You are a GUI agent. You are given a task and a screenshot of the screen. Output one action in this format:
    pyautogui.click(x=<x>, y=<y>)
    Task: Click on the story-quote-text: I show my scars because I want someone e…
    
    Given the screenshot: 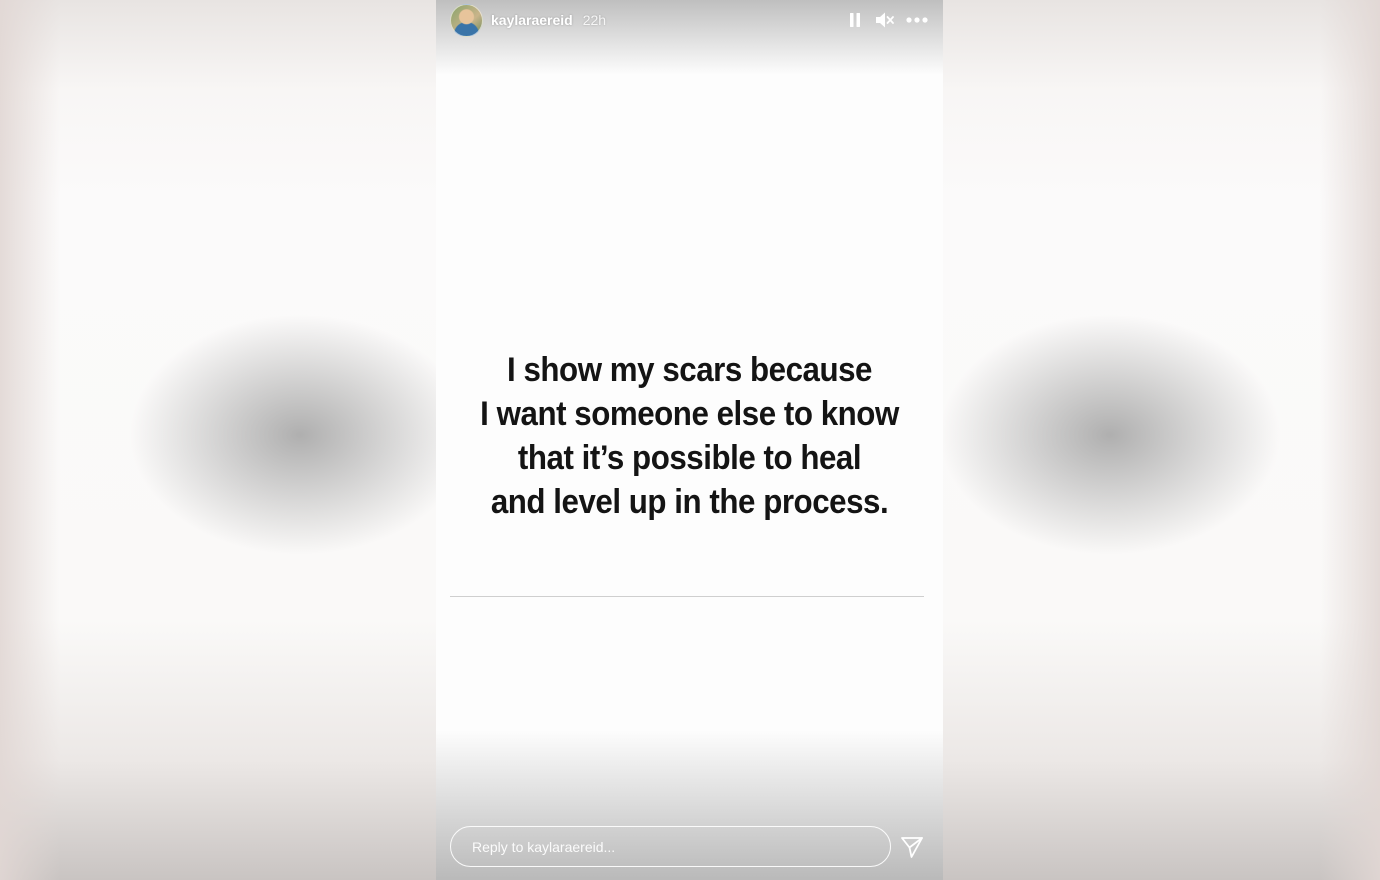 What is the action you would take?
    pyautogui.click(x=689, y=436)
    